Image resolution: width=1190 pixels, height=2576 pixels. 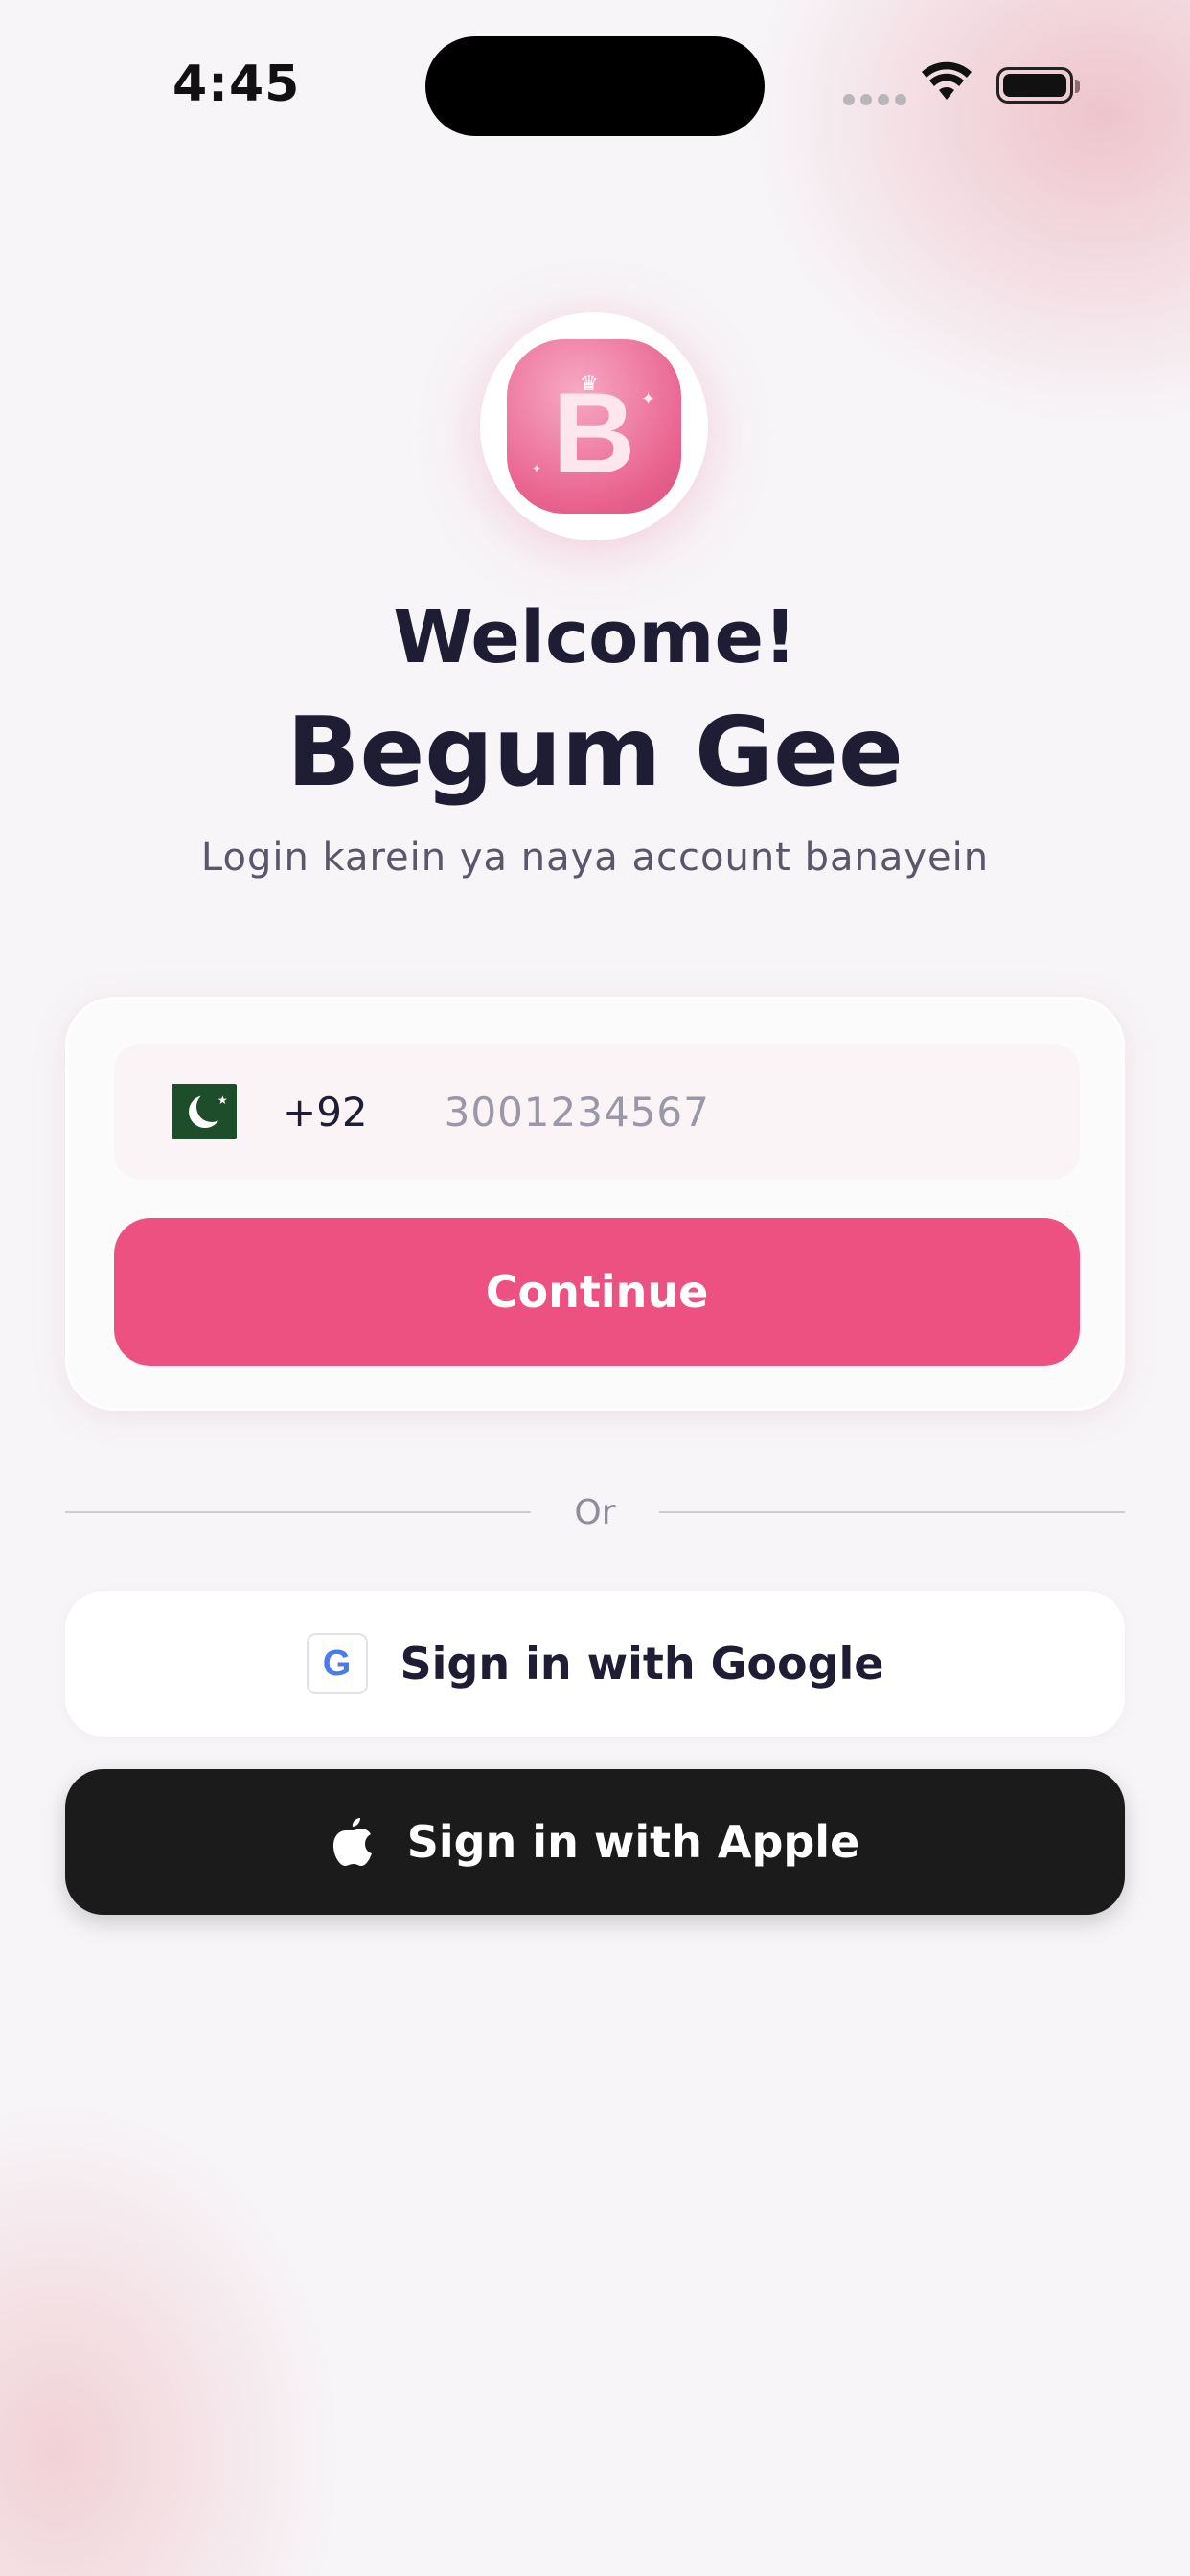 What do you see at coordinates (595, 1204) in the screenshot?
I see `phone-login-card: ★ +92 Continue` at bounding box center [595, 1204].